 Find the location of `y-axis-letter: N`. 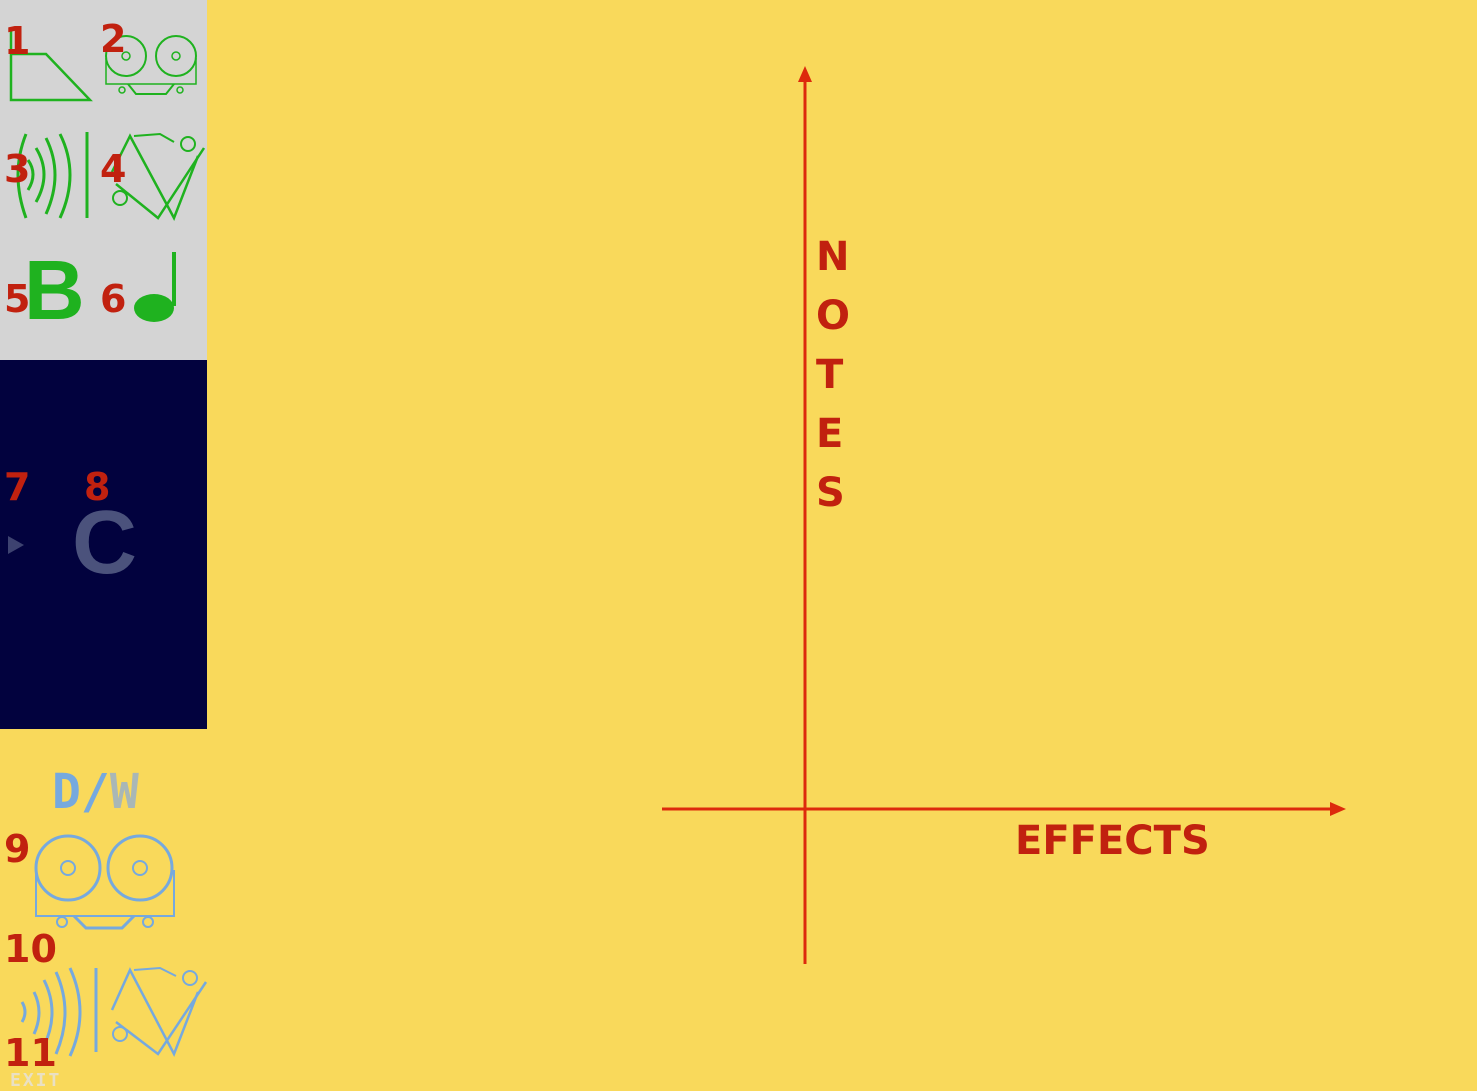

y-axis-letter: N is located at coordinates (833, 257).